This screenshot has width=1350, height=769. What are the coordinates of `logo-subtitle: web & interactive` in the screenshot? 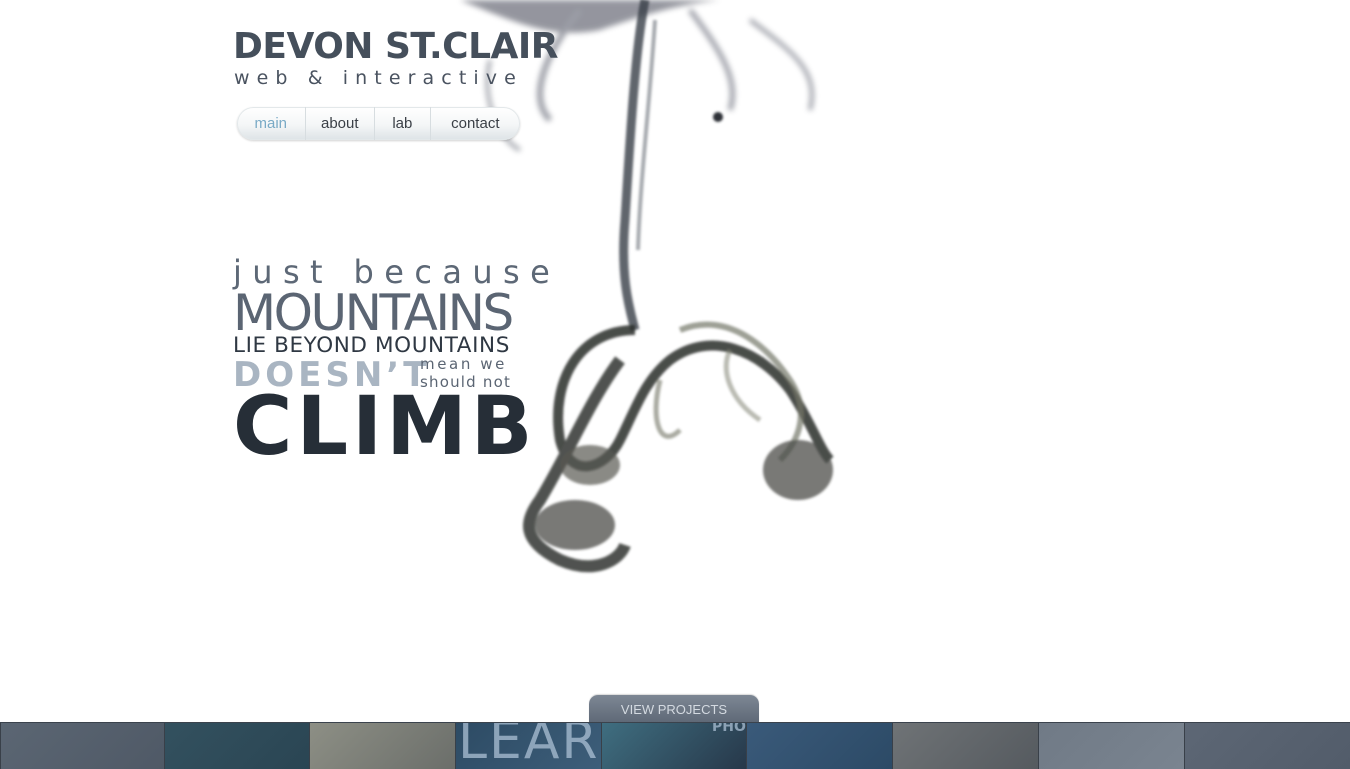 It's located at (378, 78).